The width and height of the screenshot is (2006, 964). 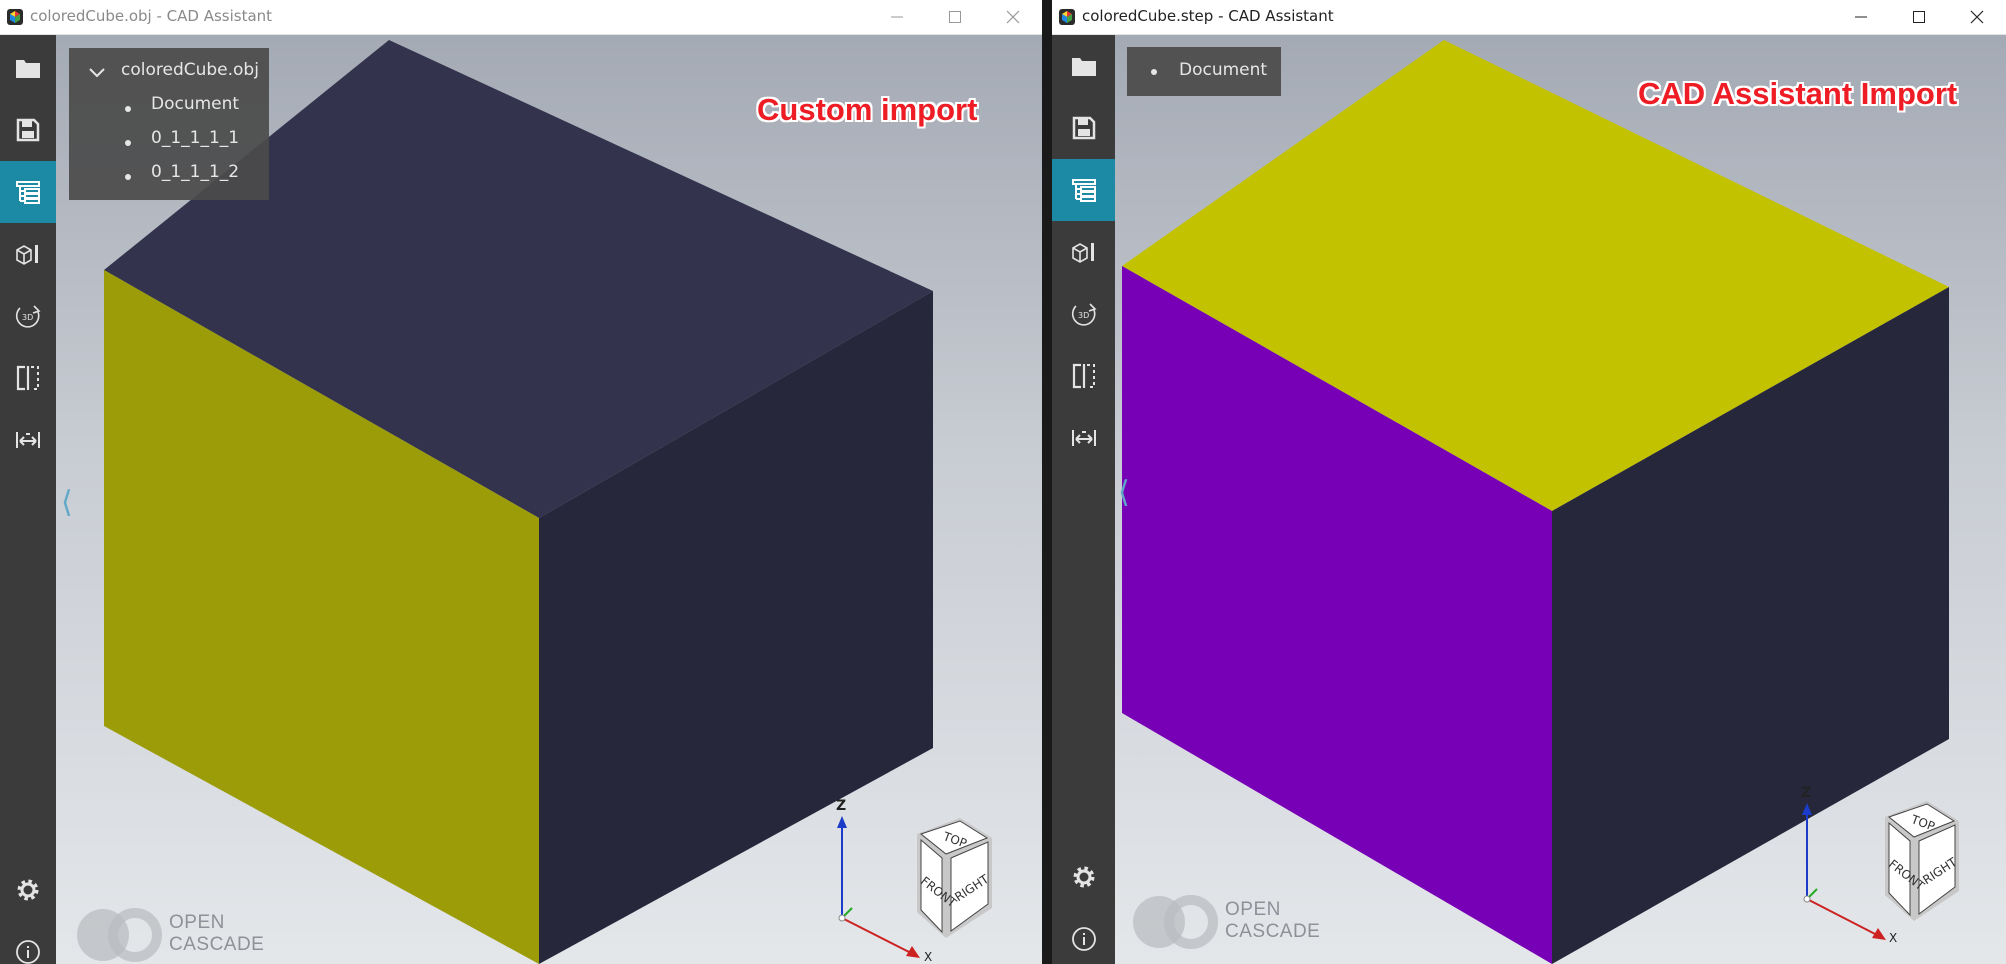 I want to click on window-title: coloredCube.step - CAD Assistant, so click(x=1208, y=16).